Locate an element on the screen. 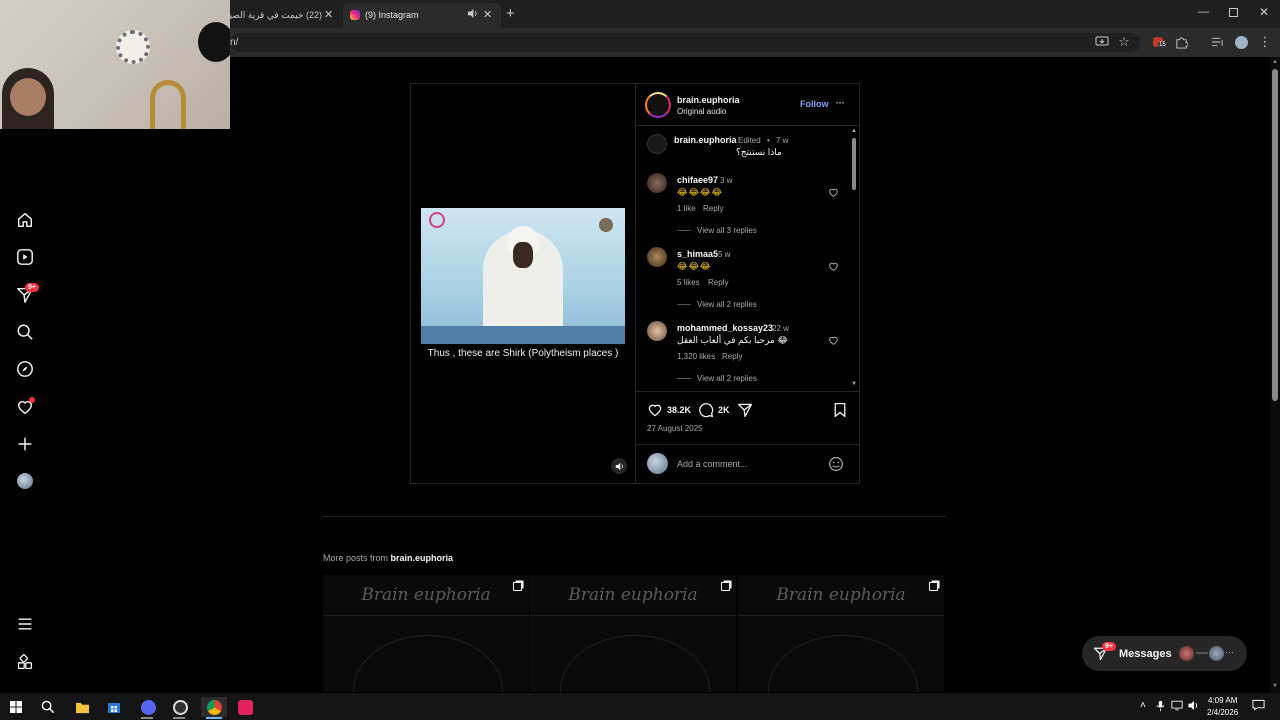 This screenshot has width=1280, height=720. comments-scrollbar: ▲ ▼ is located at coordinates (854, 258).